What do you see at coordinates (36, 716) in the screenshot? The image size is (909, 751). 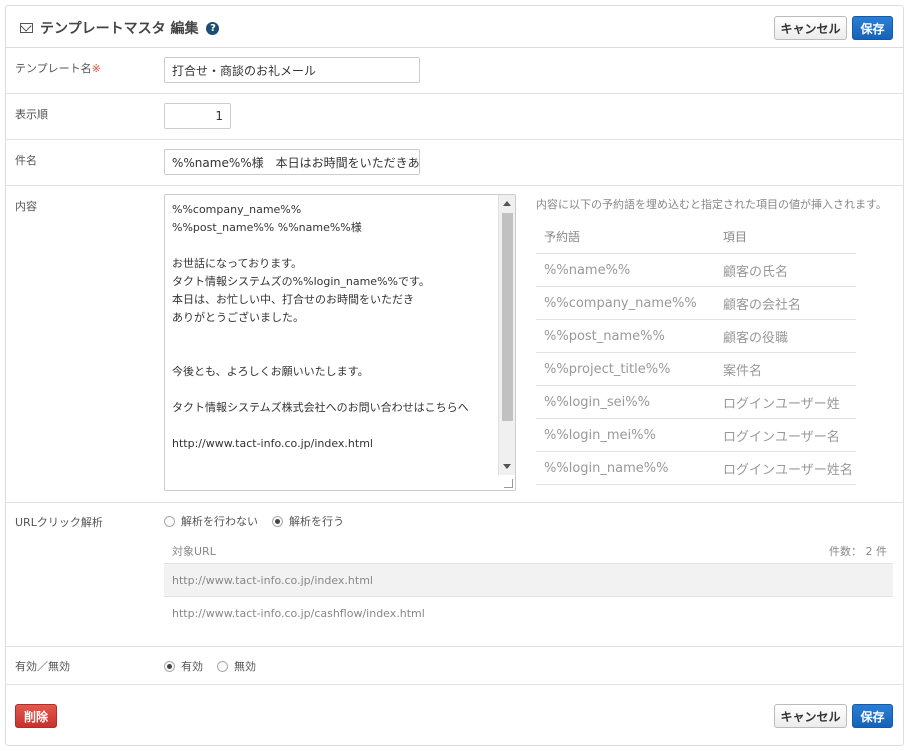 I see `delete-button: 削除` at bounding box center [36, 716].